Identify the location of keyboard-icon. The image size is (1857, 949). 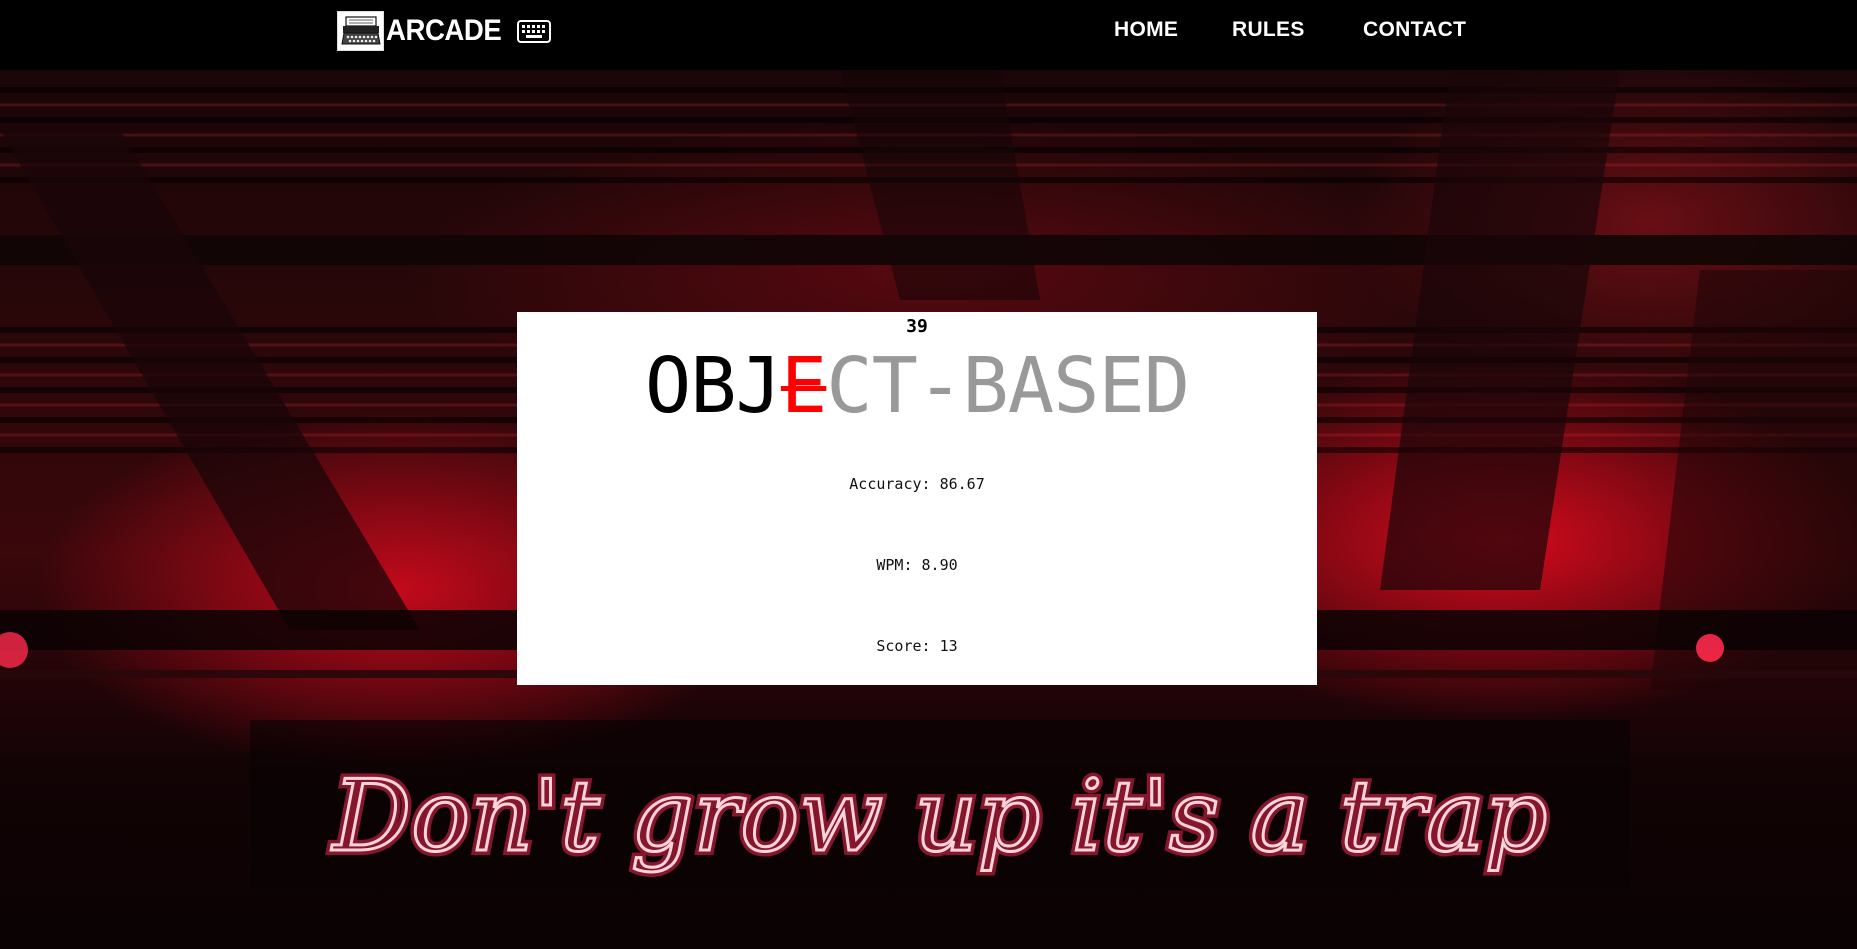
(534, 31).